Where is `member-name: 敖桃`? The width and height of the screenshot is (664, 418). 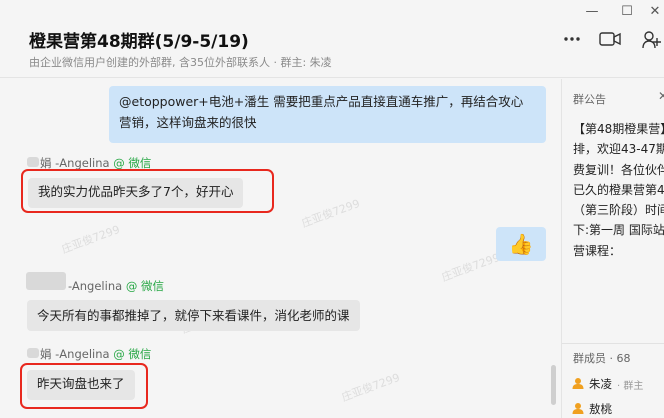
member-name: 敖桃 is located at coordinates (600, 409).